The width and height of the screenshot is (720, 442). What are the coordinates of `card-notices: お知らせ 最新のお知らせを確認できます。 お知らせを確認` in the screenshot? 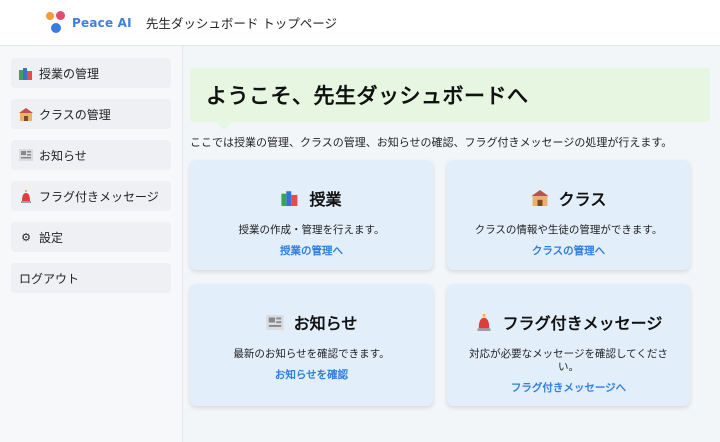 It's located at (311, 345).